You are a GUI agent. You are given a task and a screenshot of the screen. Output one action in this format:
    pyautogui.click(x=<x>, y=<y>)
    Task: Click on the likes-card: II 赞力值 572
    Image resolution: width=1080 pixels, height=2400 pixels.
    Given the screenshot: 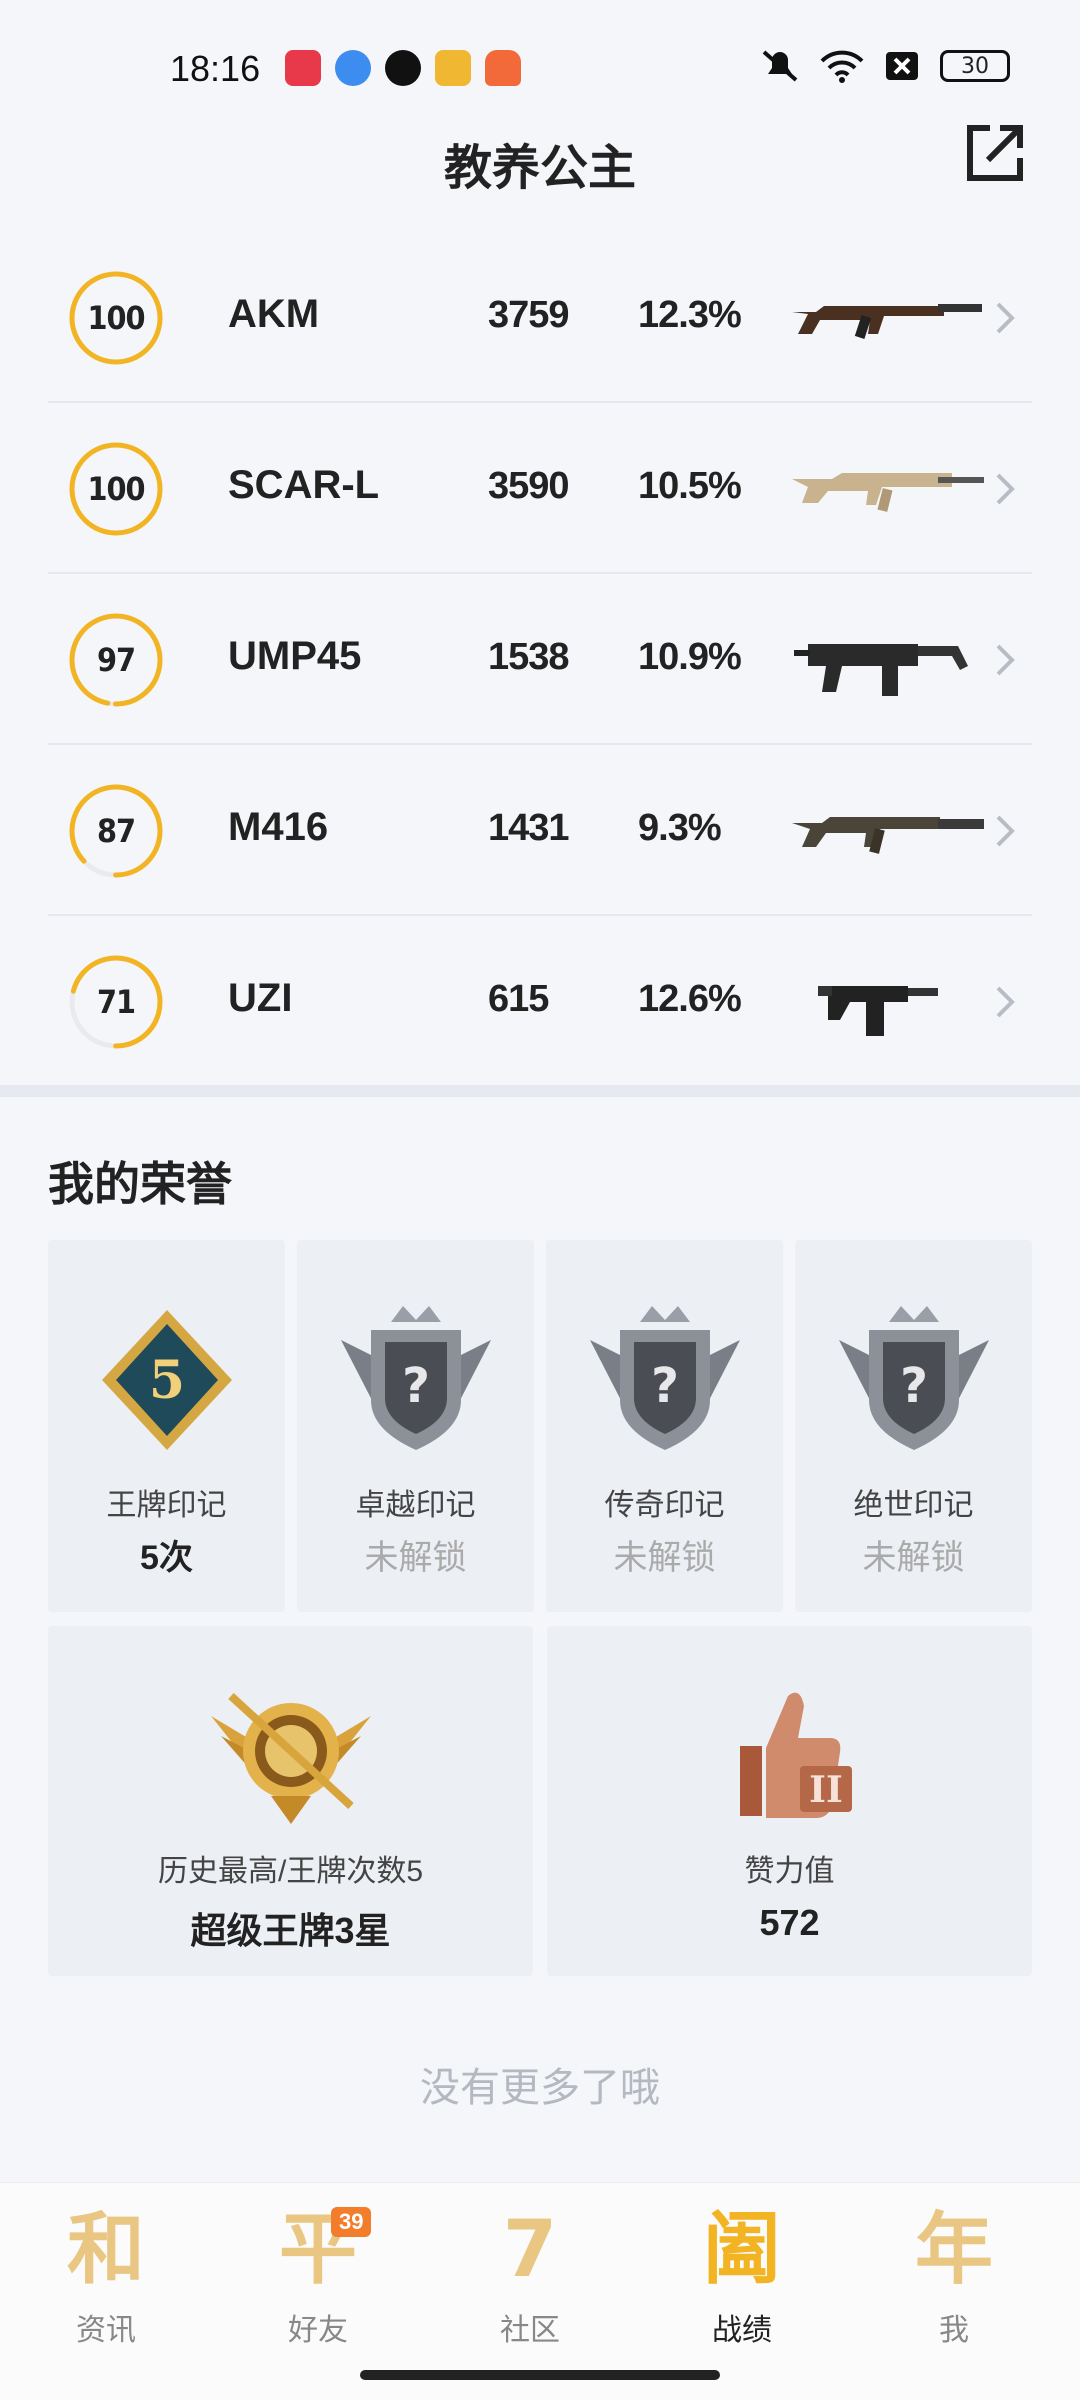 What is the action you would take?
    pyautogui.click(x=789, y=1801)
    